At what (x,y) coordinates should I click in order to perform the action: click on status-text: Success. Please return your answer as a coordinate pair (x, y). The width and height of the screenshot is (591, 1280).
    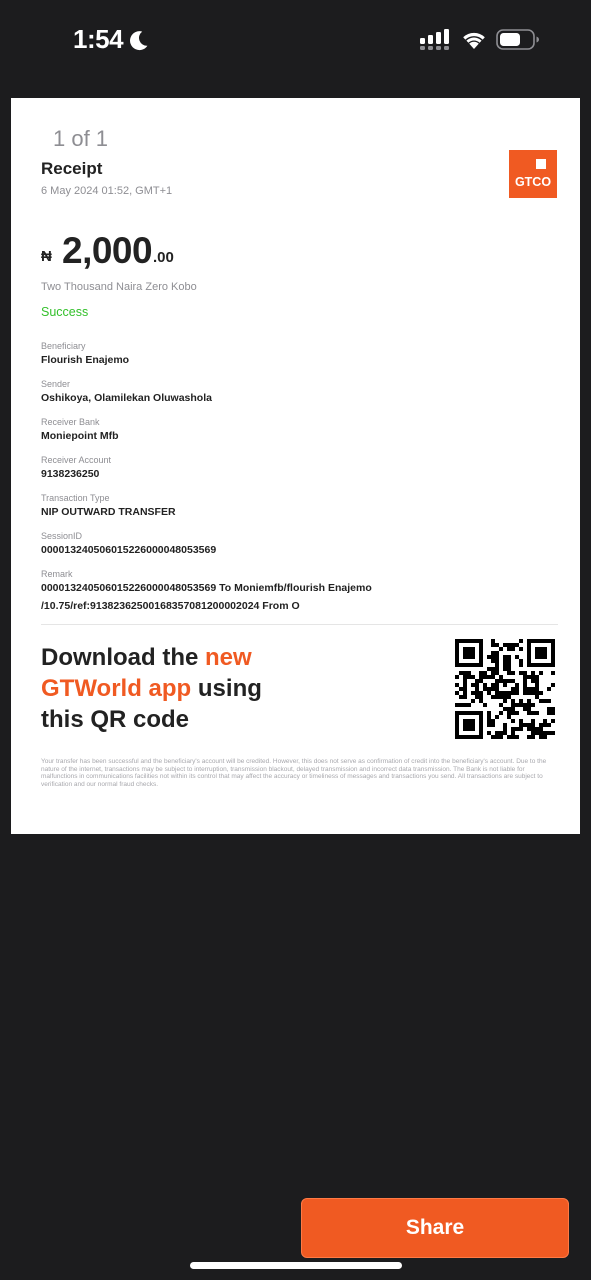
    Looking at the image, I should click on (65, 312).